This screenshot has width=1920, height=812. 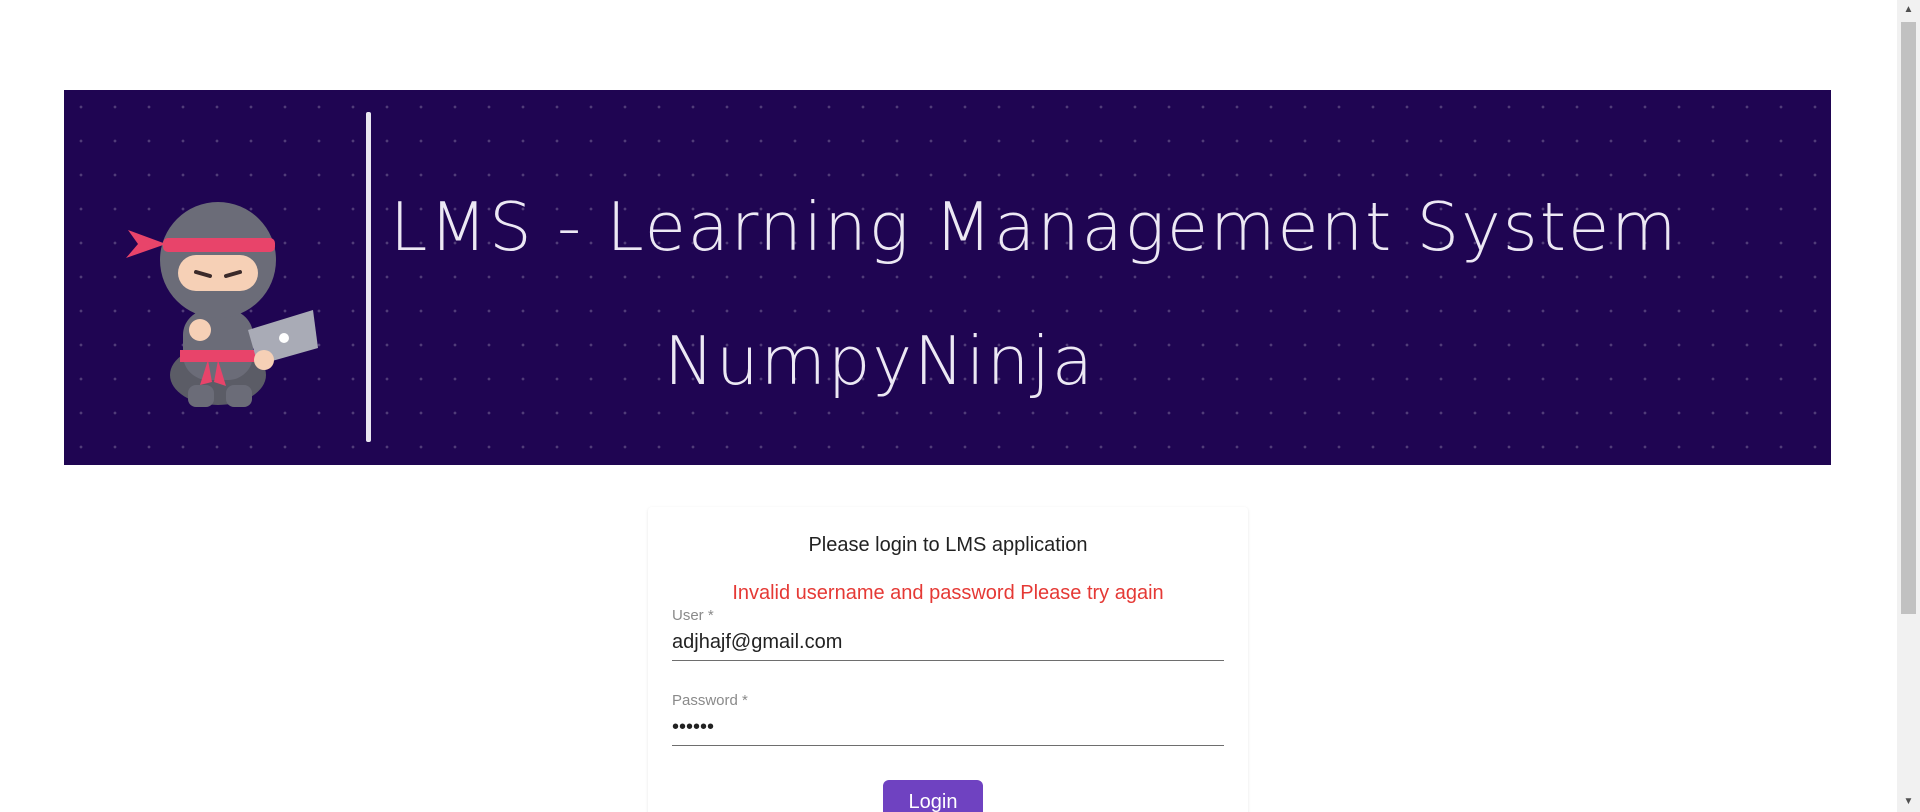 What do you see at coordinates (879, 361) in the screenshot?
I see `banner-brand: NumpyNinja` at bounding box center [879, 361].